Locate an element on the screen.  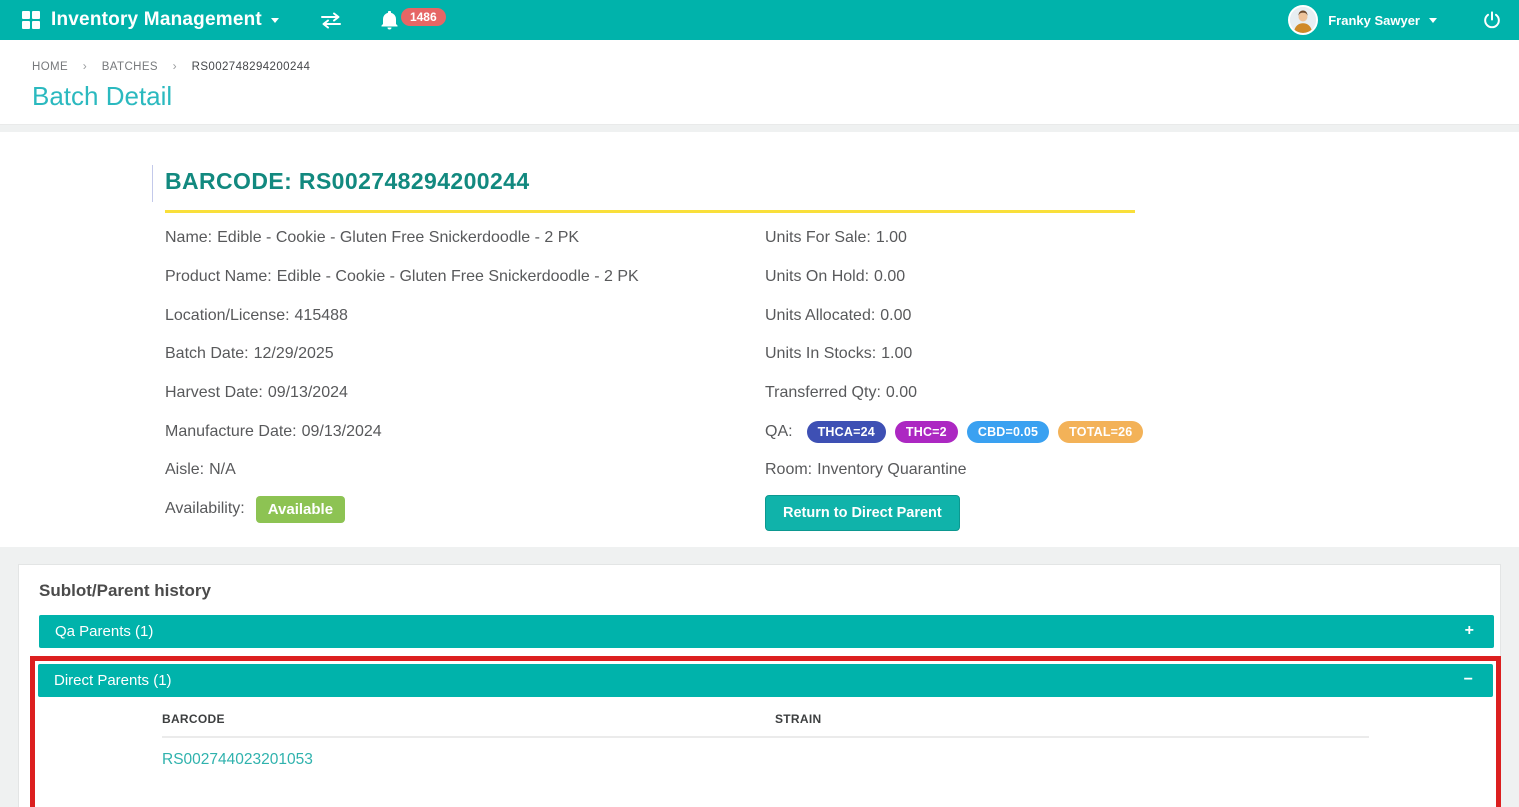
app-grid-icon is located at coordinates (31, 20).